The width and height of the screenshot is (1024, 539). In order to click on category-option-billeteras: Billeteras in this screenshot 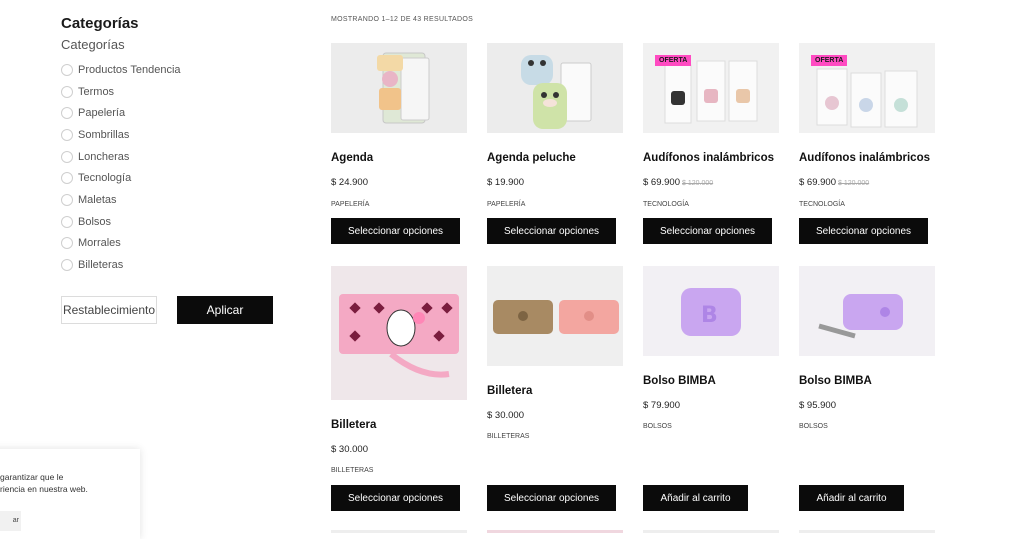, I will do `click(176, 265)`.